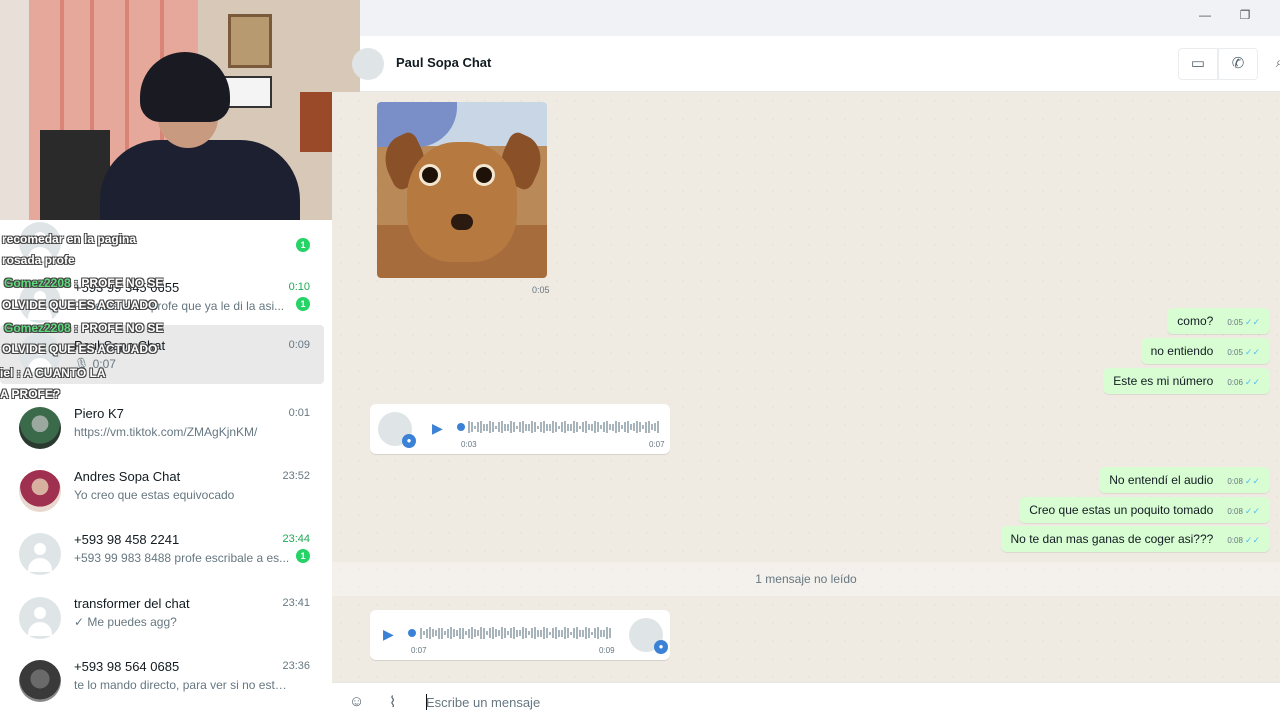 This screenshot has height=720, width=1280. What do you see at coordinates (1238, 64) in the screenshot?
I see `phone-icon: ✆` at bounding box center [1238, 64].